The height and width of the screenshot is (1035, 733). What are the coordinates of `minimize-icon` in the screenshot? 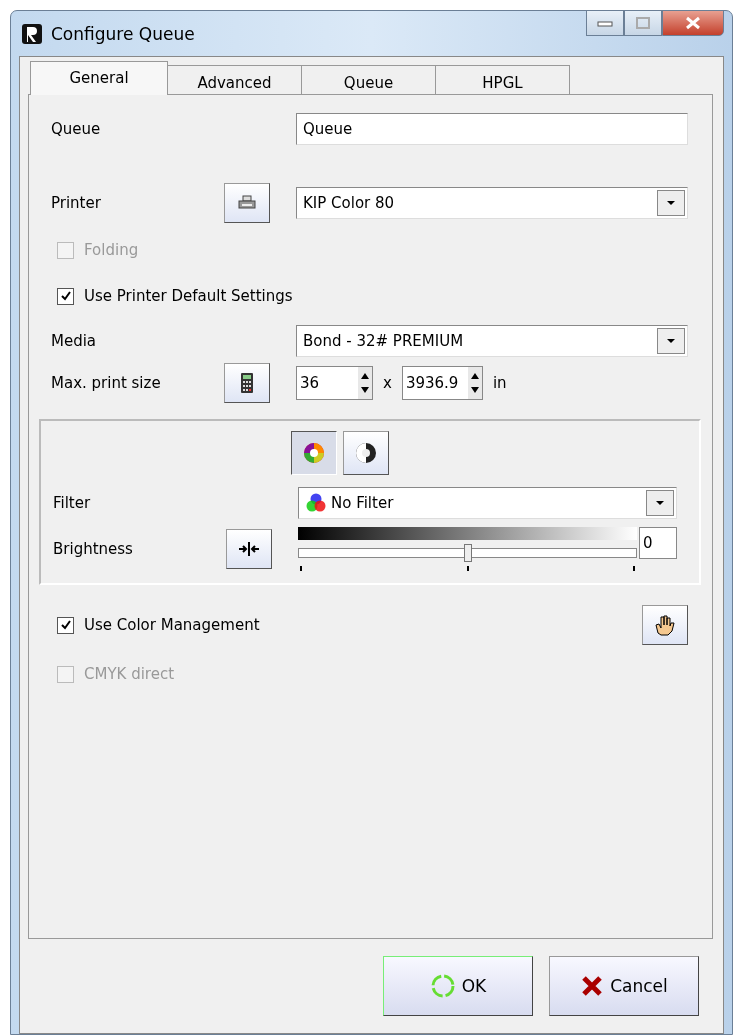 It's located at (605, 23).